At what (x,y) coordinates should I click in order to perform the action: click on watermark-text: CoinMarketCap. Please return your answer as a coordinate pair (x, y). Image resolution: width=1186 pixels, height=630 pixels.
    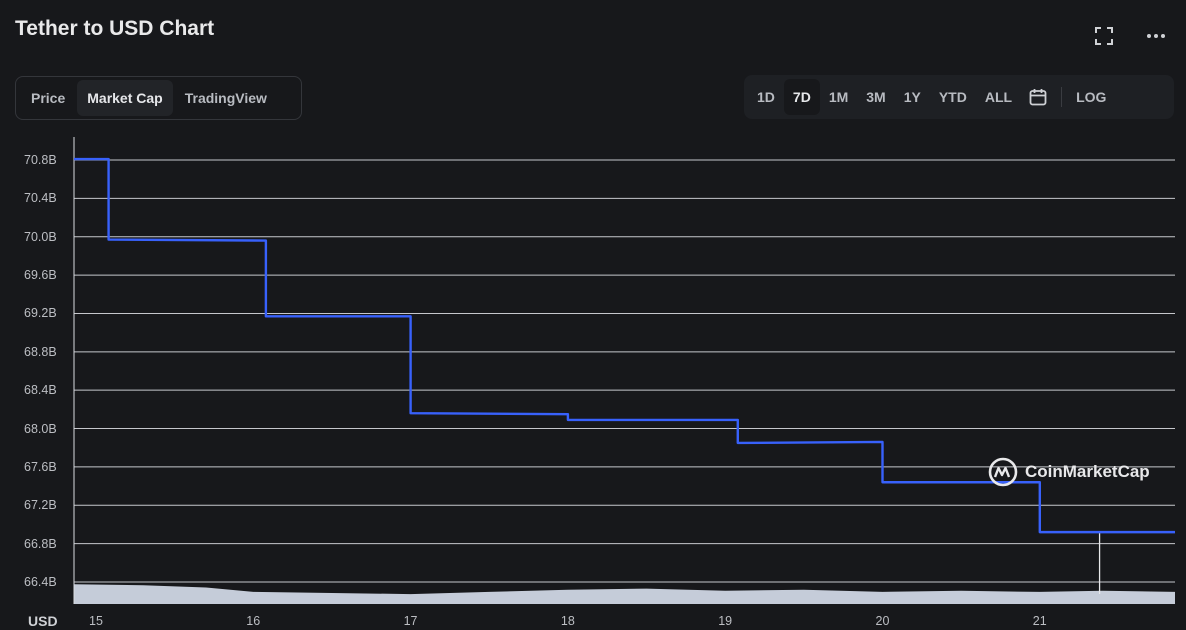
    Looking at the image, I should click on (1087, 471).